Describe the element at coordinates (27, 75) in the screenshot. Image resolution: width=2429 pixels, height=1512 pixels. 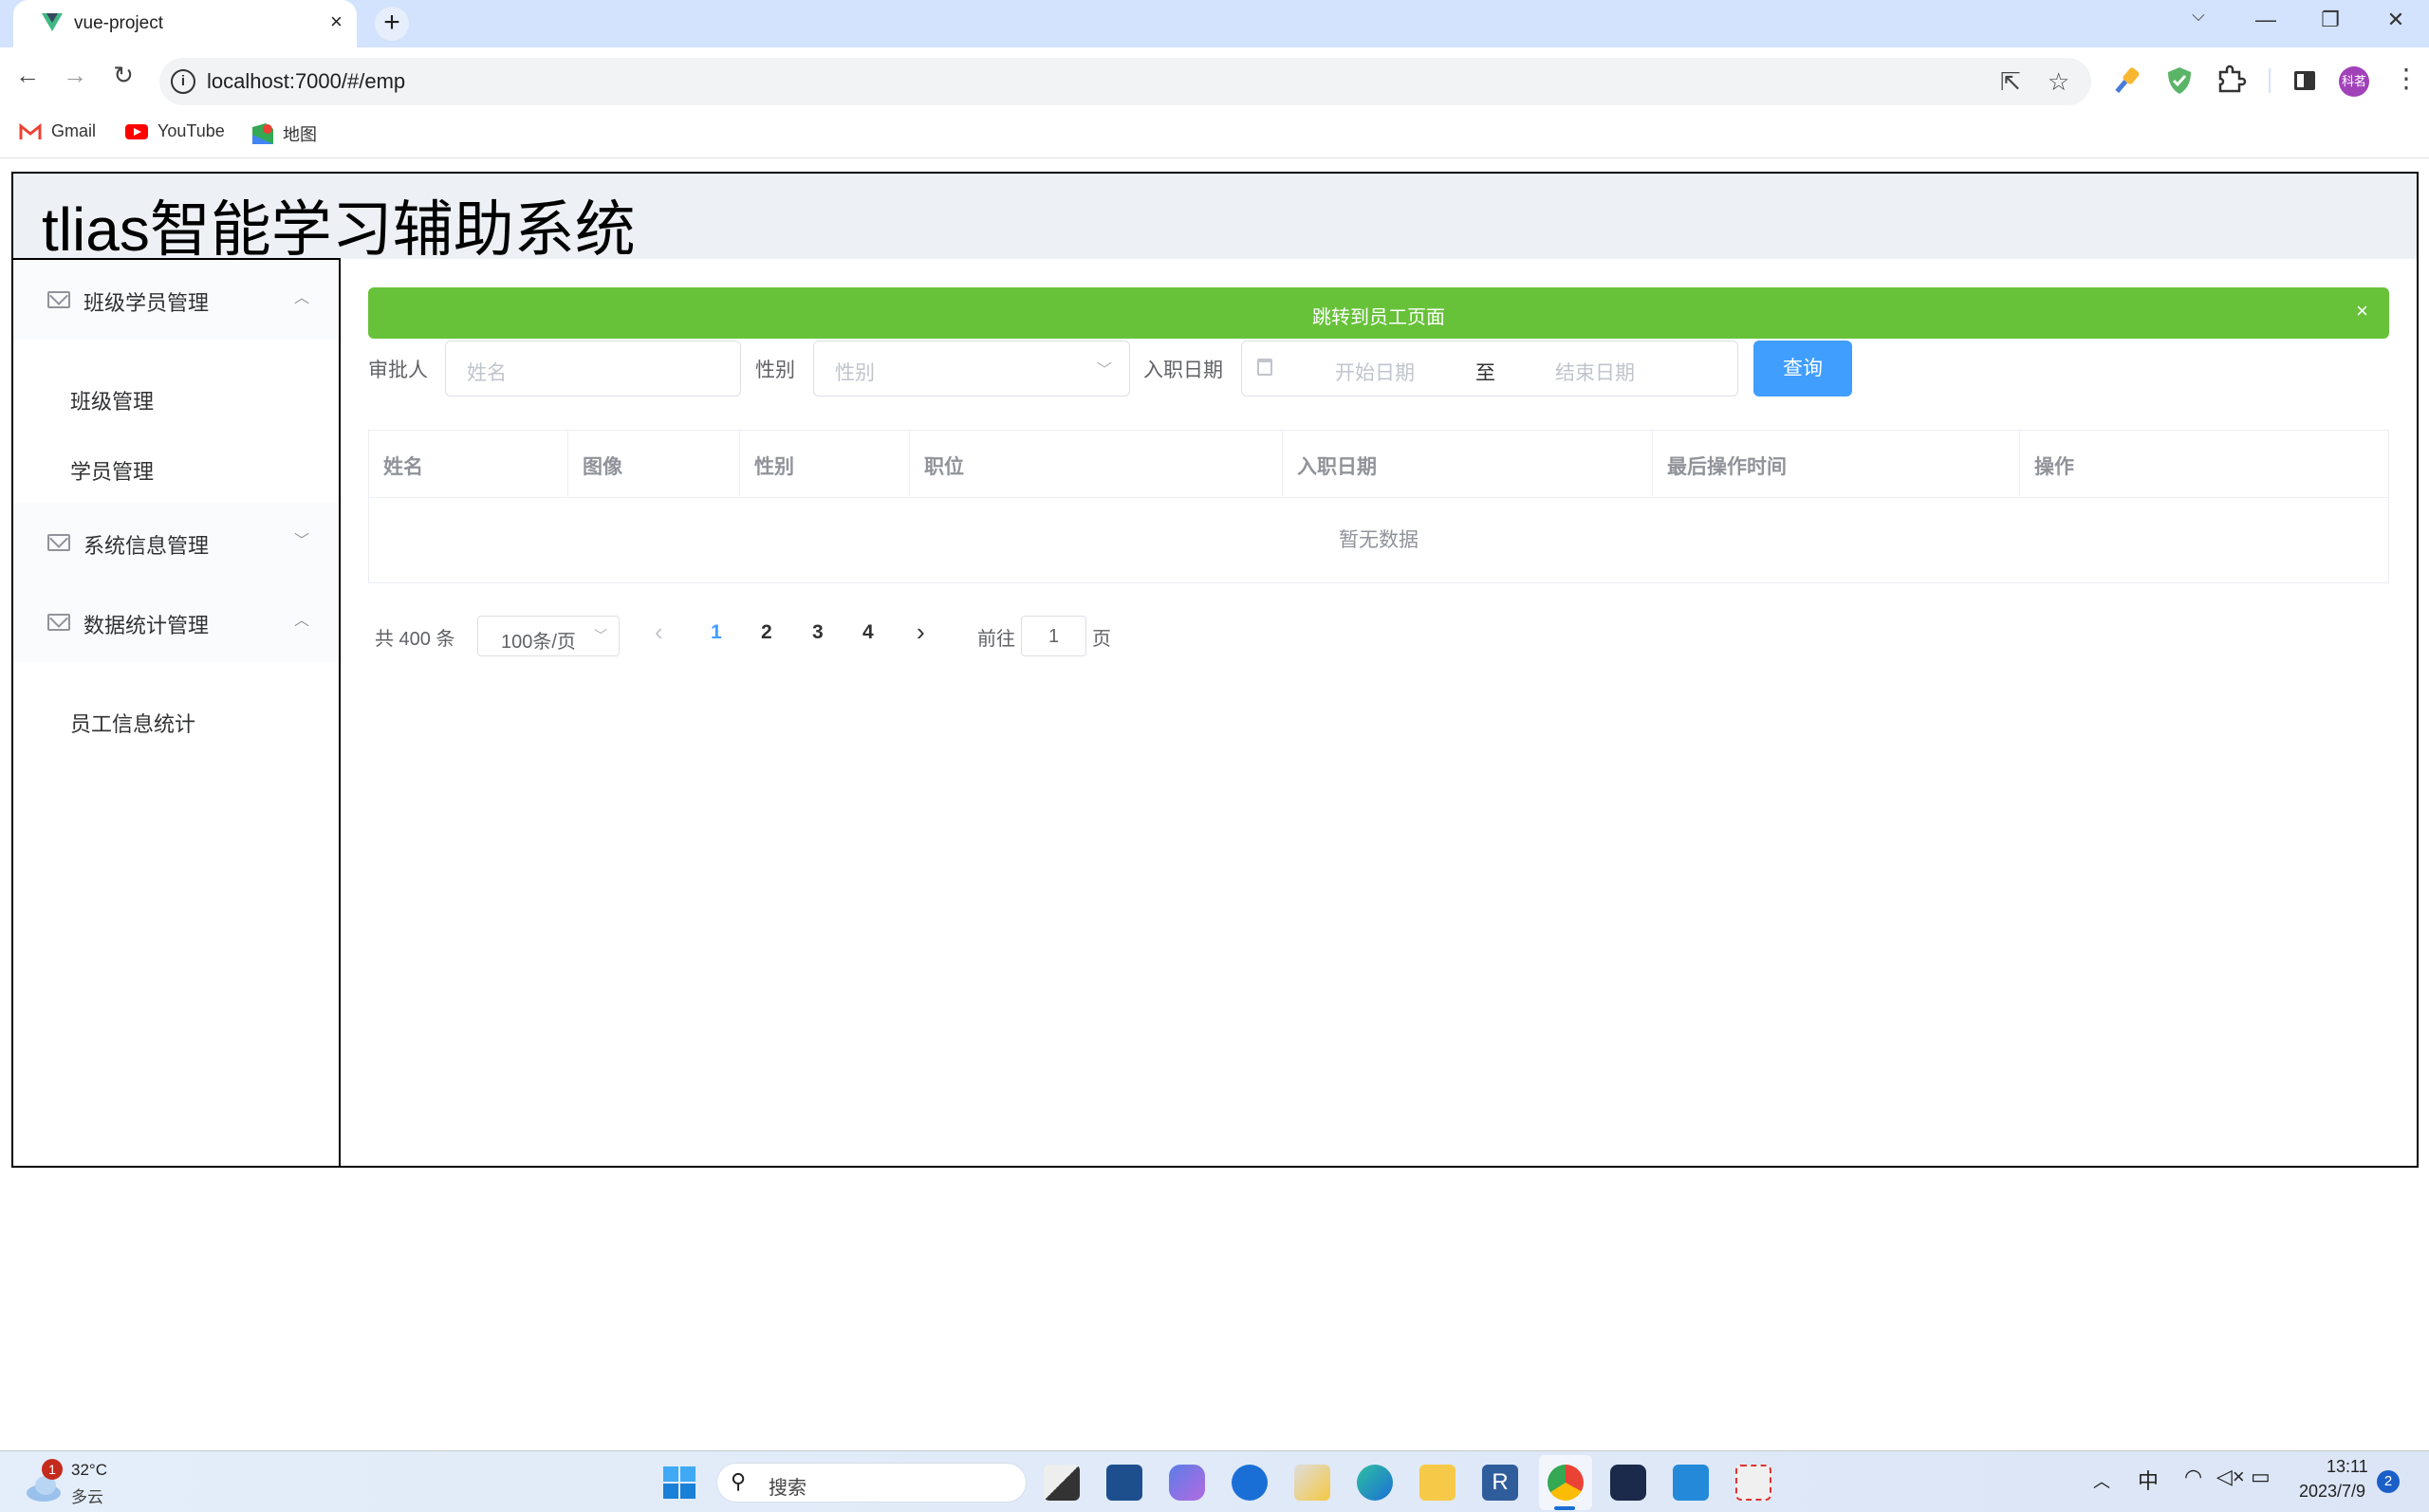
I see `back-icon: ←` at that location.